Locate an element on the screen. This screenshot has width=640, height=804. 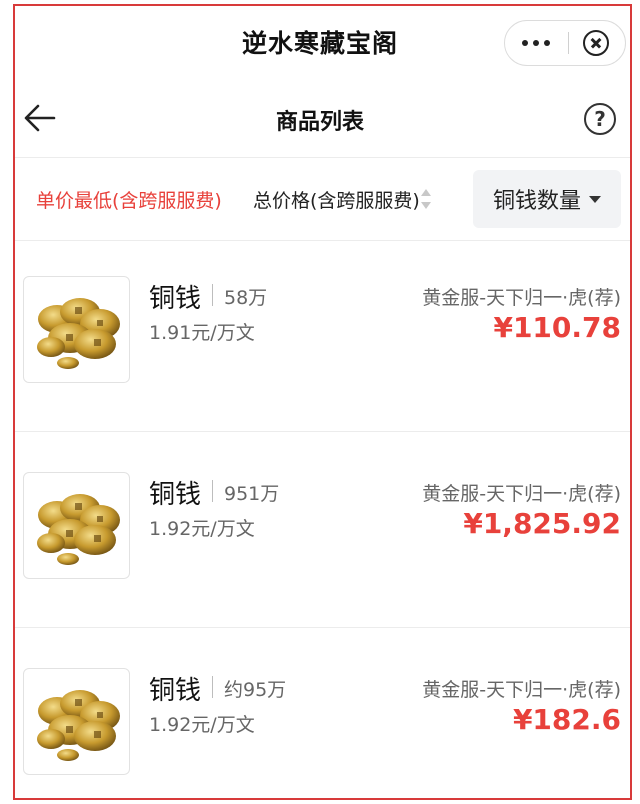
sort-bar: 单价最低(含跨服服费) 总价格(含跨服服费) 铜钱数量 is located at coordinates (320, 199).